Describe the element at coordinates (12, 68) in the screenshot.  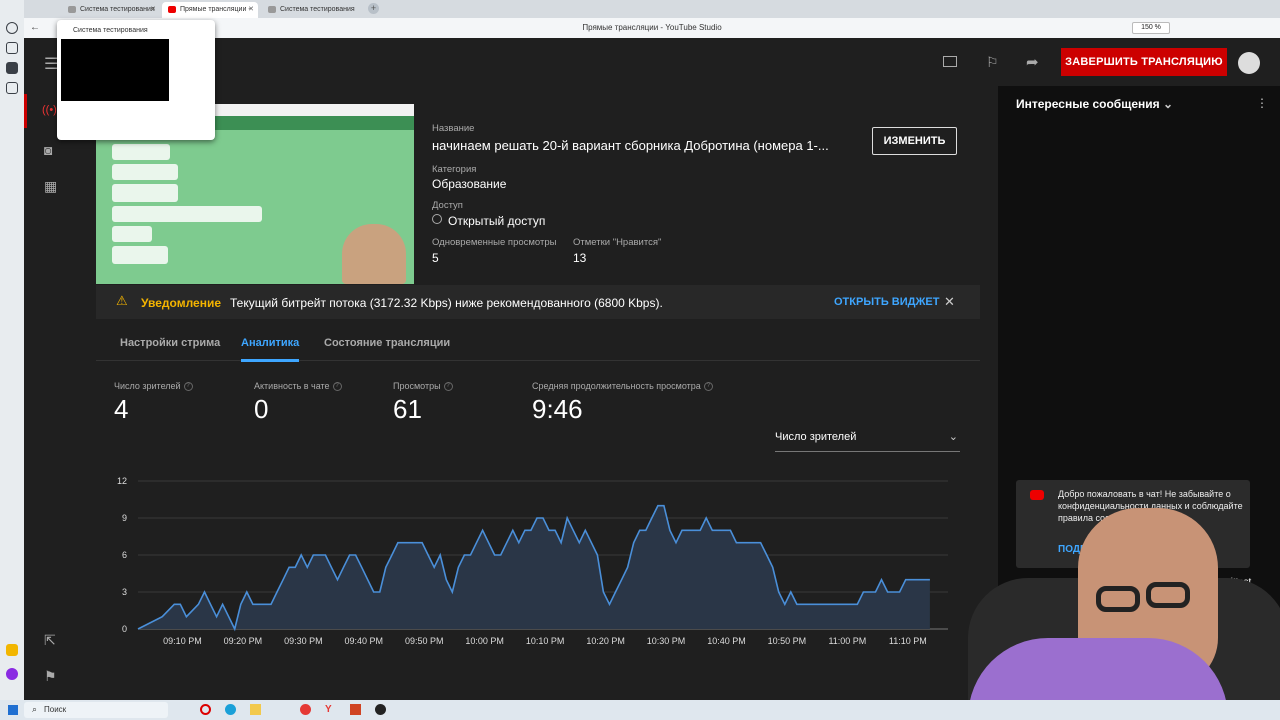
I see `messenger-icon` at that location.